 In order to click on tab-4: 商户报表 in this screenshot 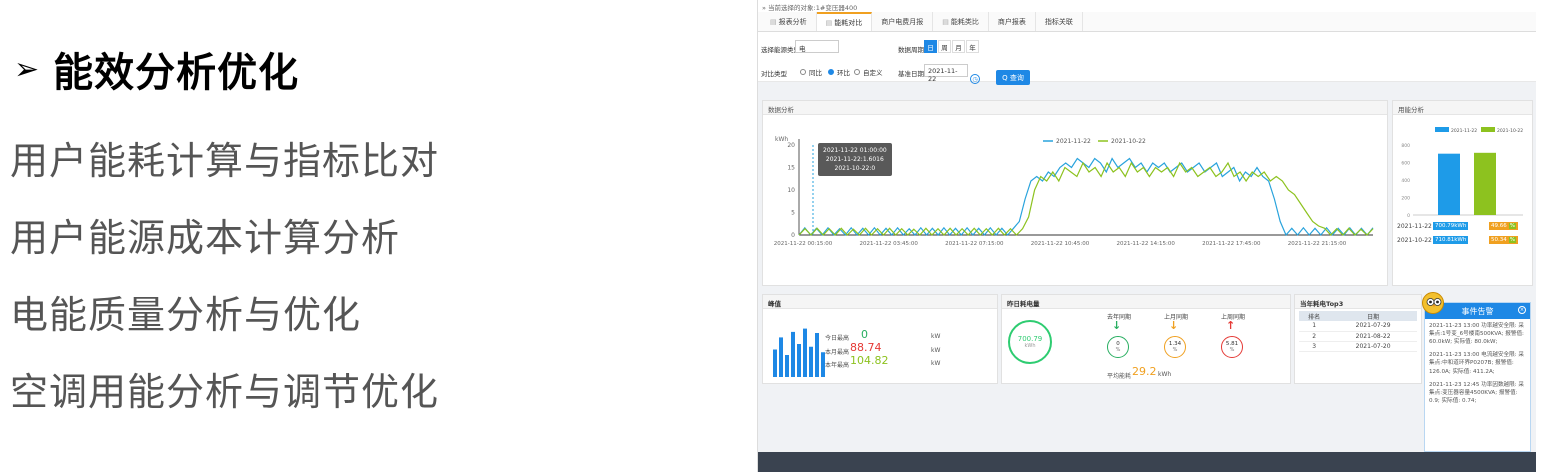, I will do `click(1012, 21)`.